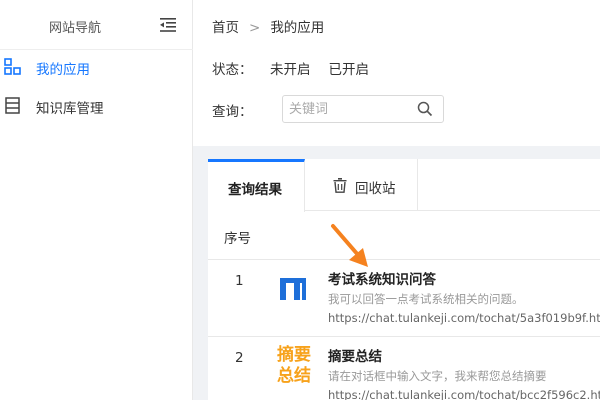  Describe the element at coordinates (294, 355) in the screenshot. I see `logo-line-1: 摘要` at that location.